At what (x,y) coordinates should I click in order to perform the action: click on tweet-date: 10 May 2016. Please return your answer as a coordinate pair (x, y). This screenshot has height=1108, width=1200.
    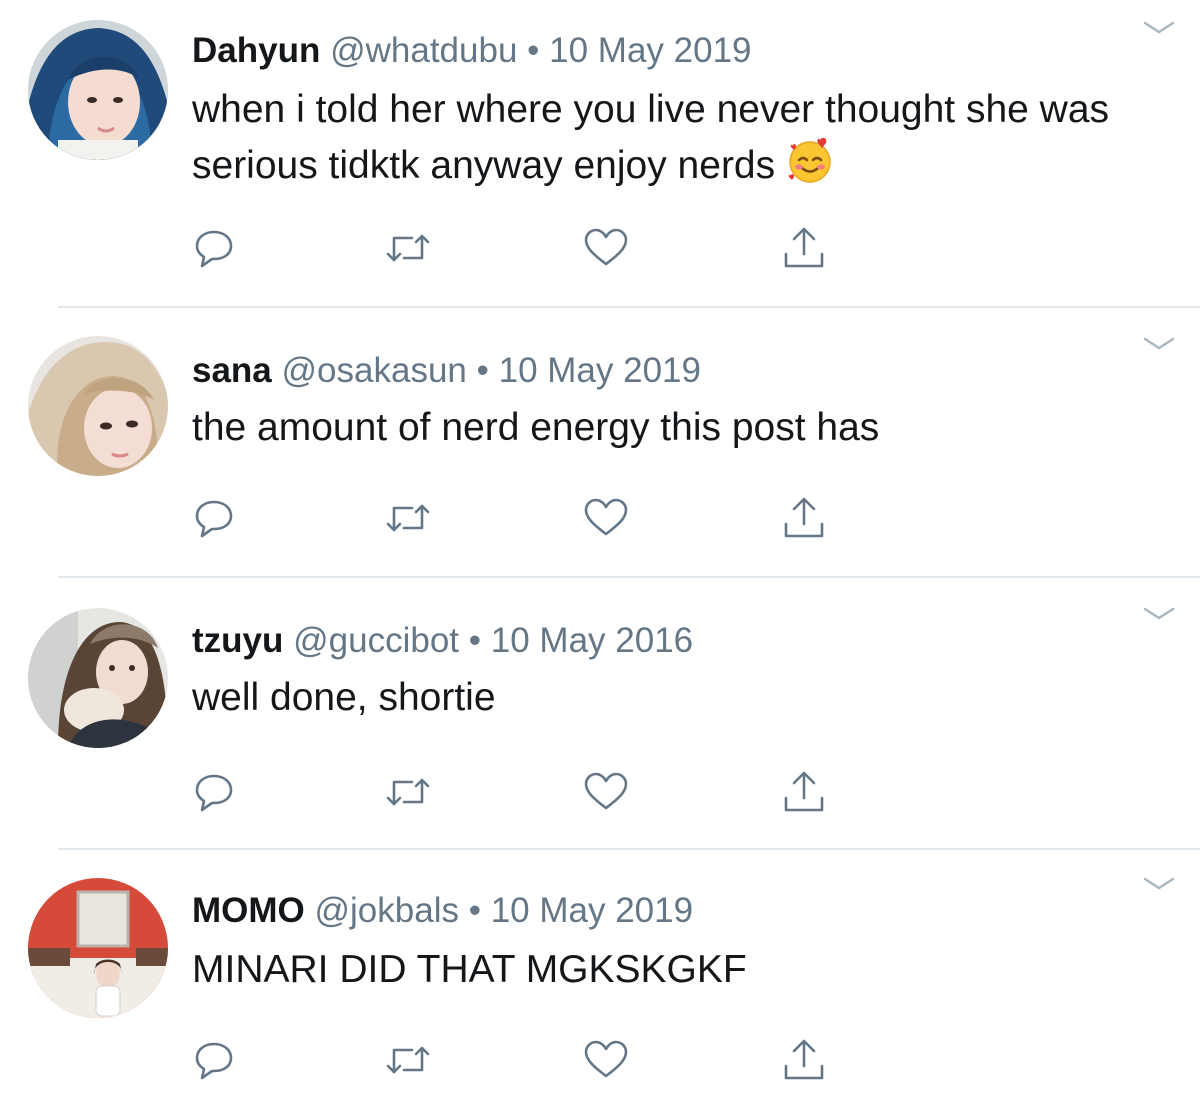
    Looking at the image, I should click on (592, 640).